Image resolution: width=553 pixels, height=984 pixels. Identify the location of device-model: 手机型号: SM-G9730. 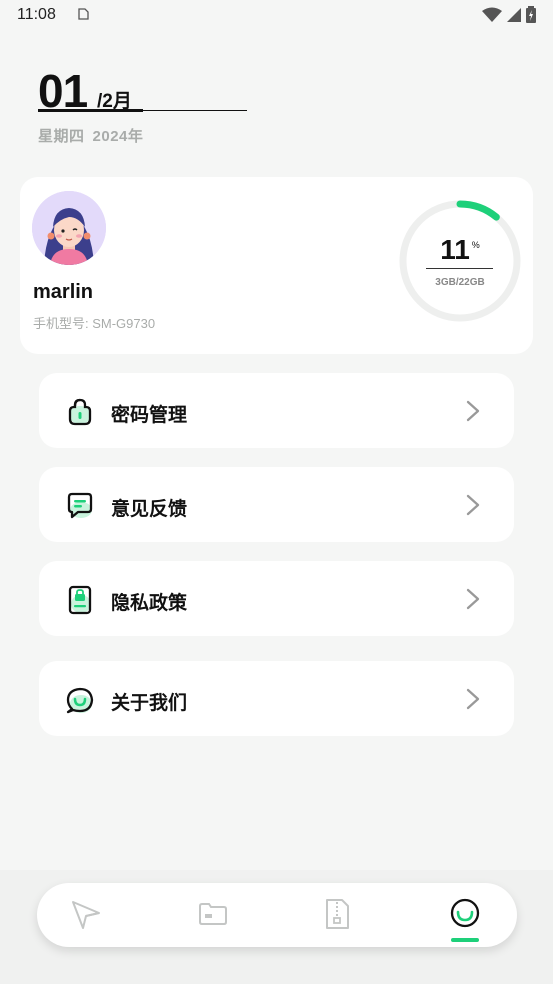
(94, 323).